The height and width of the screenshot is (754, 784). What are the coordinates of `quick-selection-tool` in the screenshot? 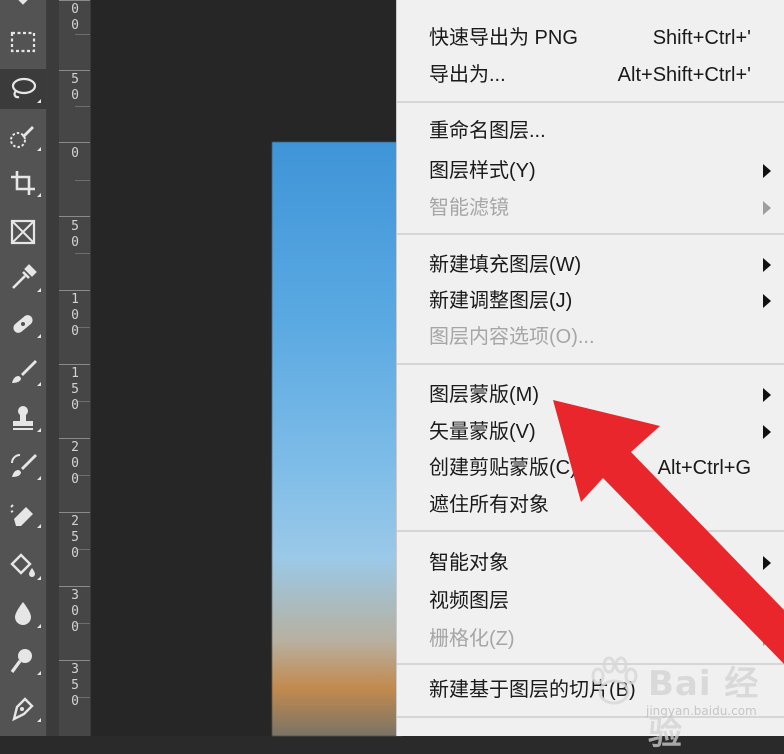 It's located at (23, 137).